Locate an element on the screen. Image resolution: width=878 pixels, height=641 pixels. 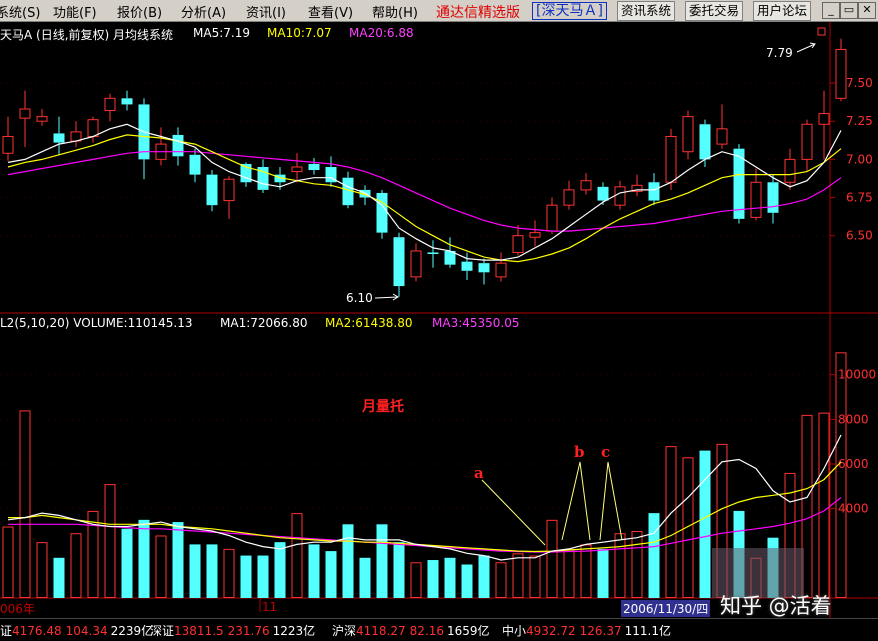
marker-c-line is located at coordinates (611, 501).